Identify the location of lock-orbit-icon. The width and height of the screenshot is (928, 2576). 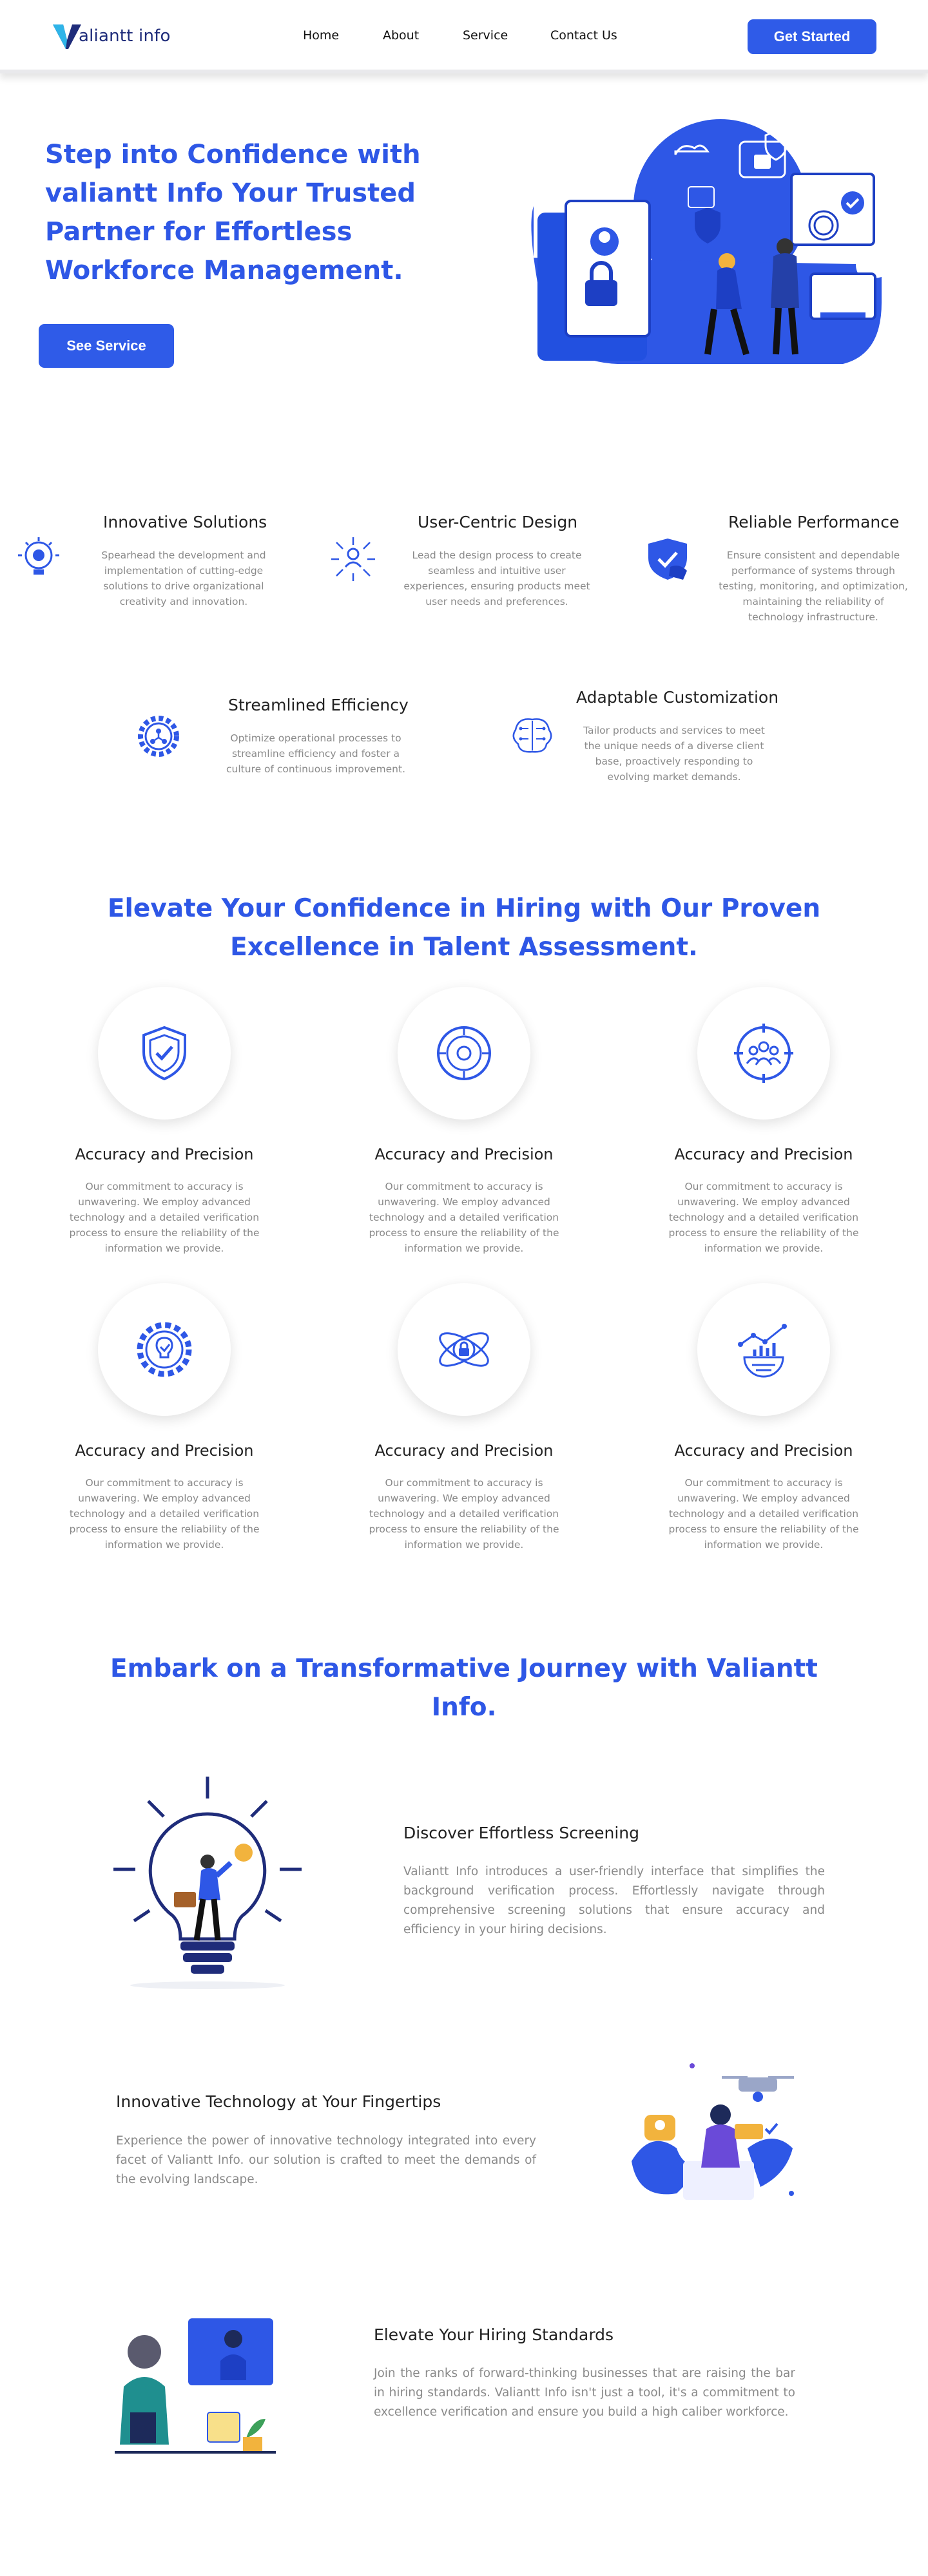
(464, 1349).